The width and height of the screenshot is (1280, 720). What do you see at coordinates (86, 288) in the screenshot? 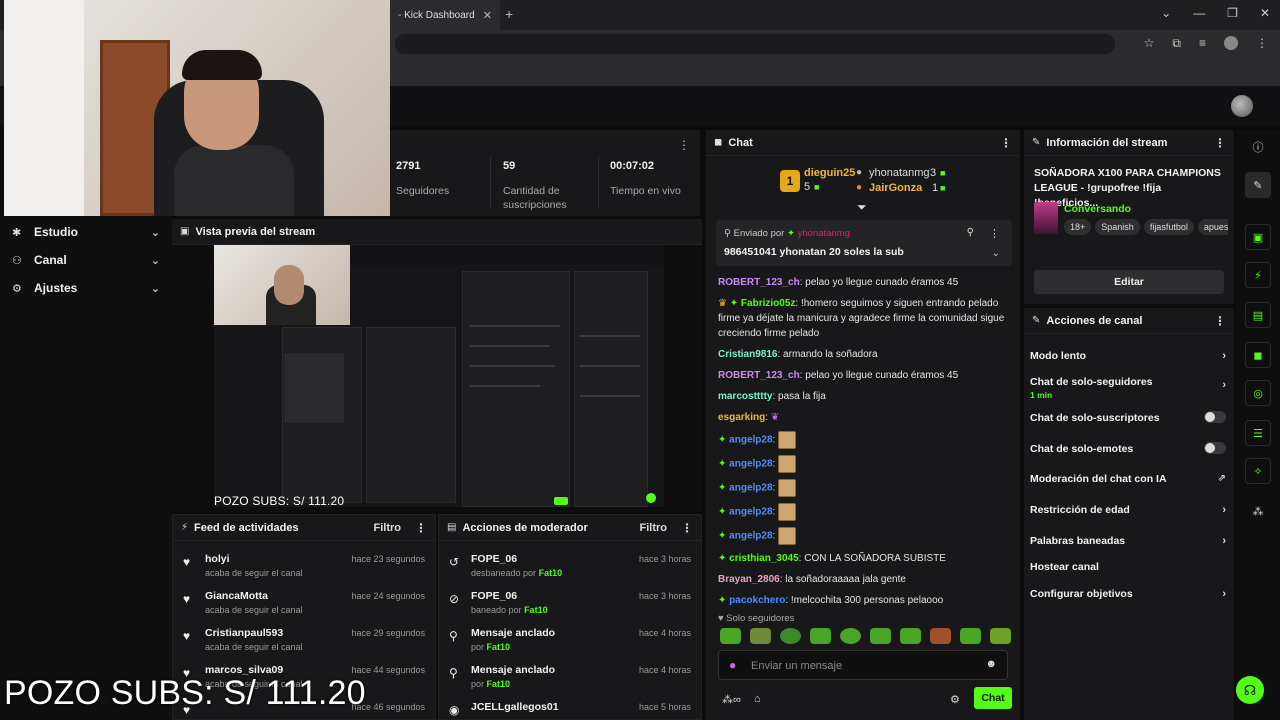
I see `nav-item-ajustes: ⚙ Ajustes ⌄` at bounding box center [86, 288].